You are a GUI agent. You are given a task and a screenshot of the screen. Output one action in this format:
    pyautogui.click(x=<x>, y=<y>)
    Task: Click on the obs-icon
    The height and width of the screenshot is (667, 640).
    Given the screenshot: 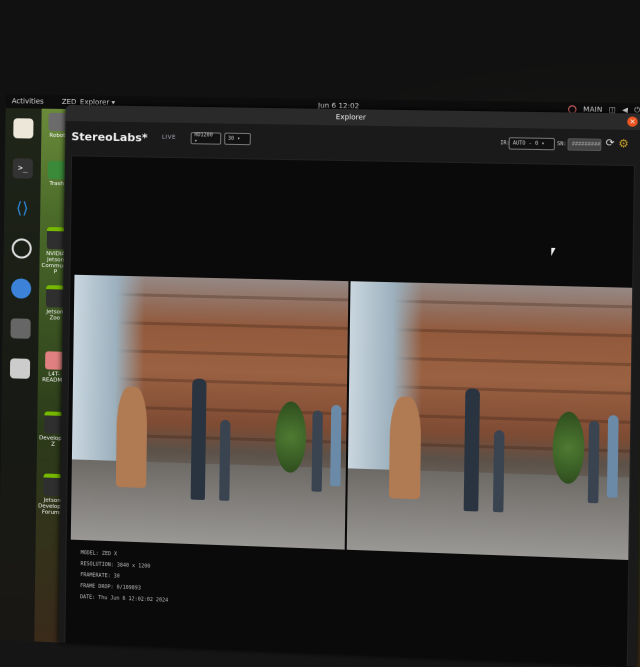 What is the action you would take?
    pyautogui.click(x=22, y=248)
    